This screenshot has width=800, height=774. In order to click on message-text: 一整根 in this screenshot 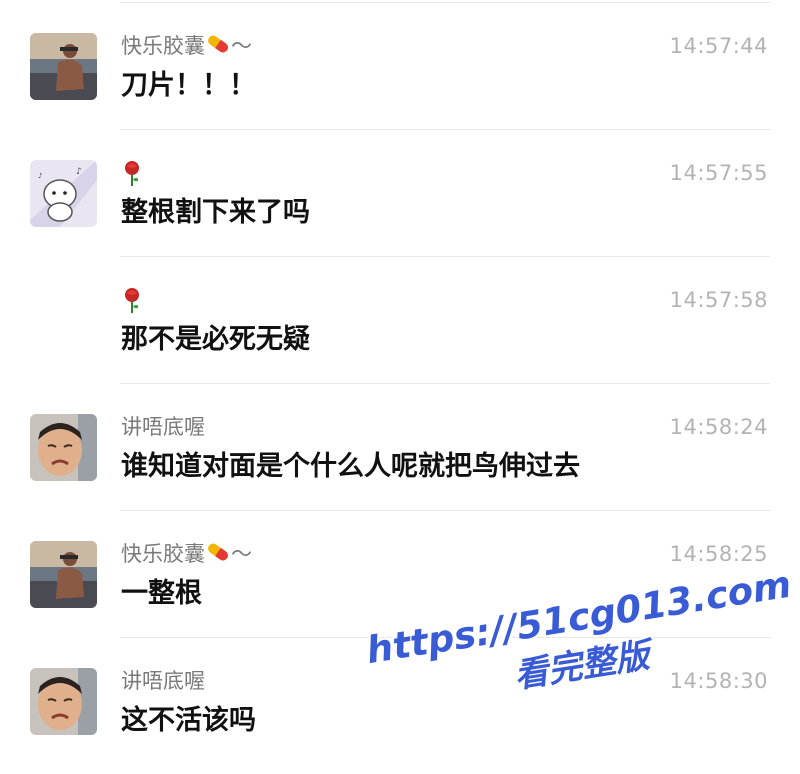, I will do `click(161, 594)`.